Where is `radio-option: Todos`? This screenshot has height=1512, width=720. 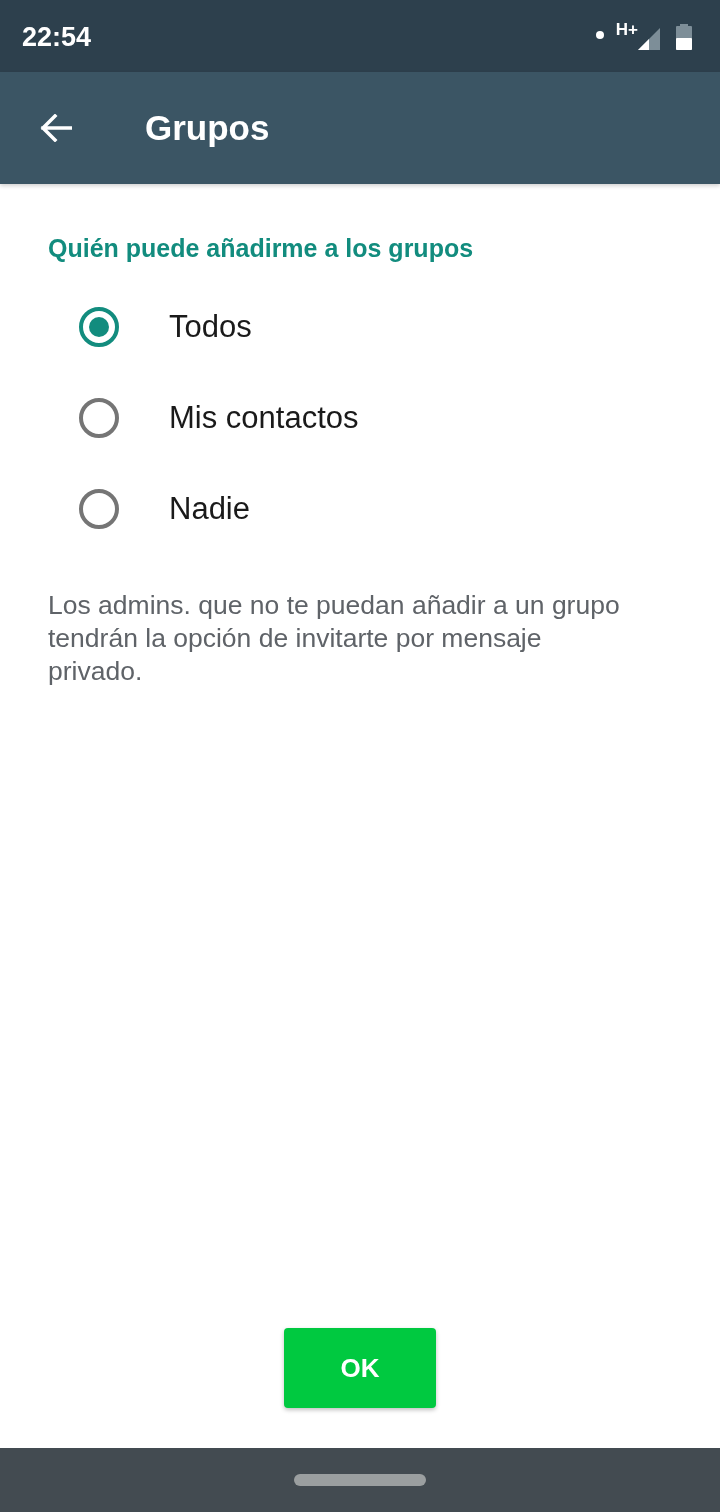
radio-option: Todos is located at coordinates (360, 326).